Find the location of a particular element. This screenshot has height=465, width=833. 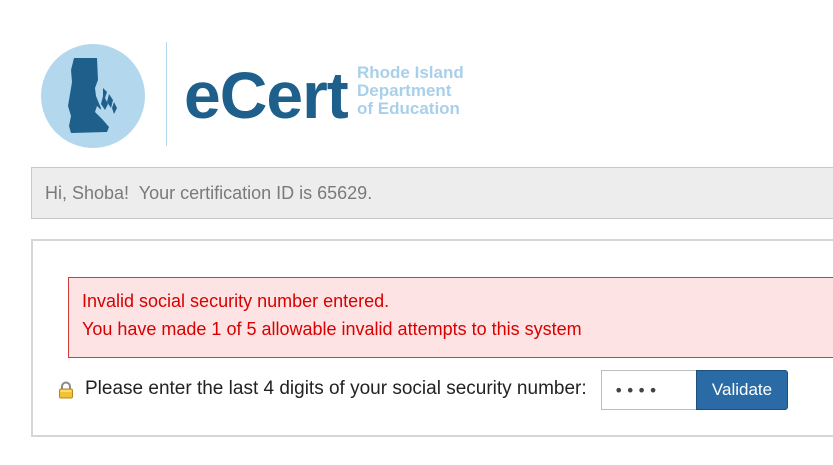

ecert-wordmark: eCert is located at coordinates (266, 95).